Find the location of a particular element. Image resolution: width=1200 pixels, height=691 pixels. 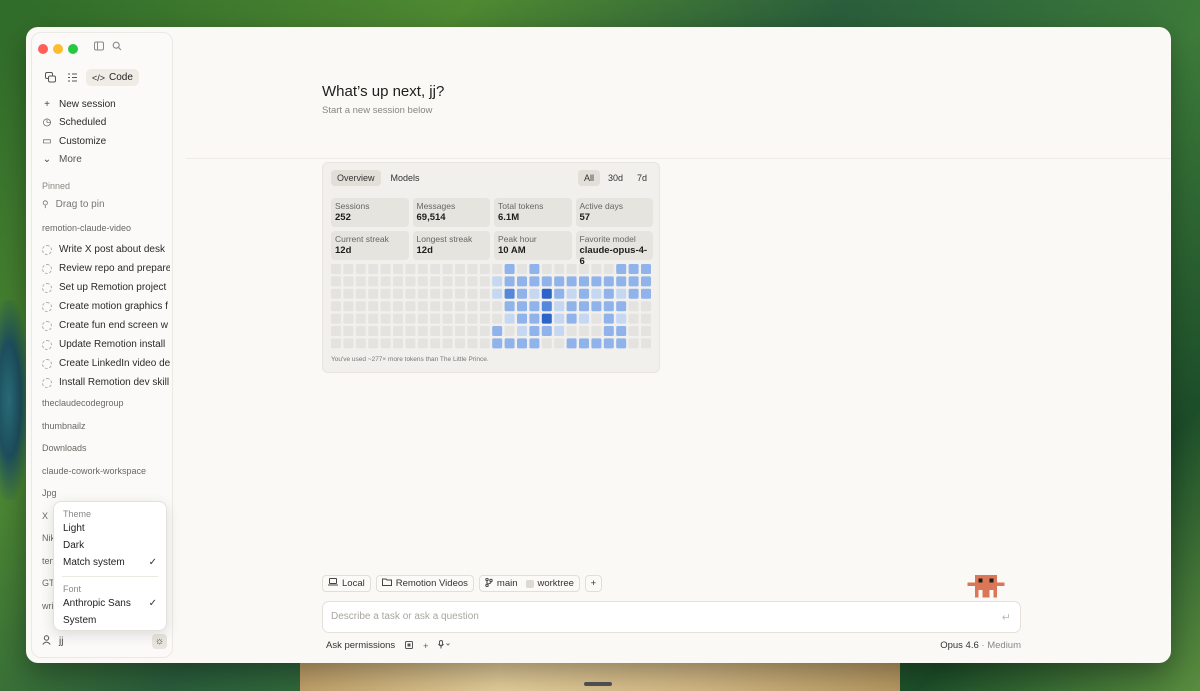

session-item: Update Remotion install is located at coordinates (106, 344).